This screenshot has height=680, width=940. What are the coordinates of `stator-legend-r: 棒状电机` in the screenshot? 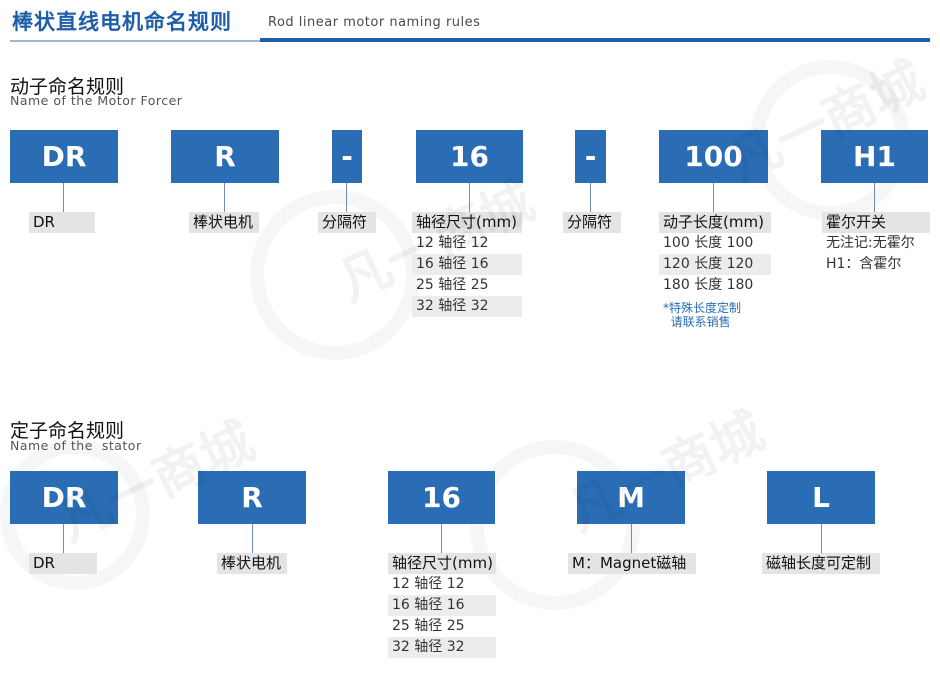 It's located at (252, 563).